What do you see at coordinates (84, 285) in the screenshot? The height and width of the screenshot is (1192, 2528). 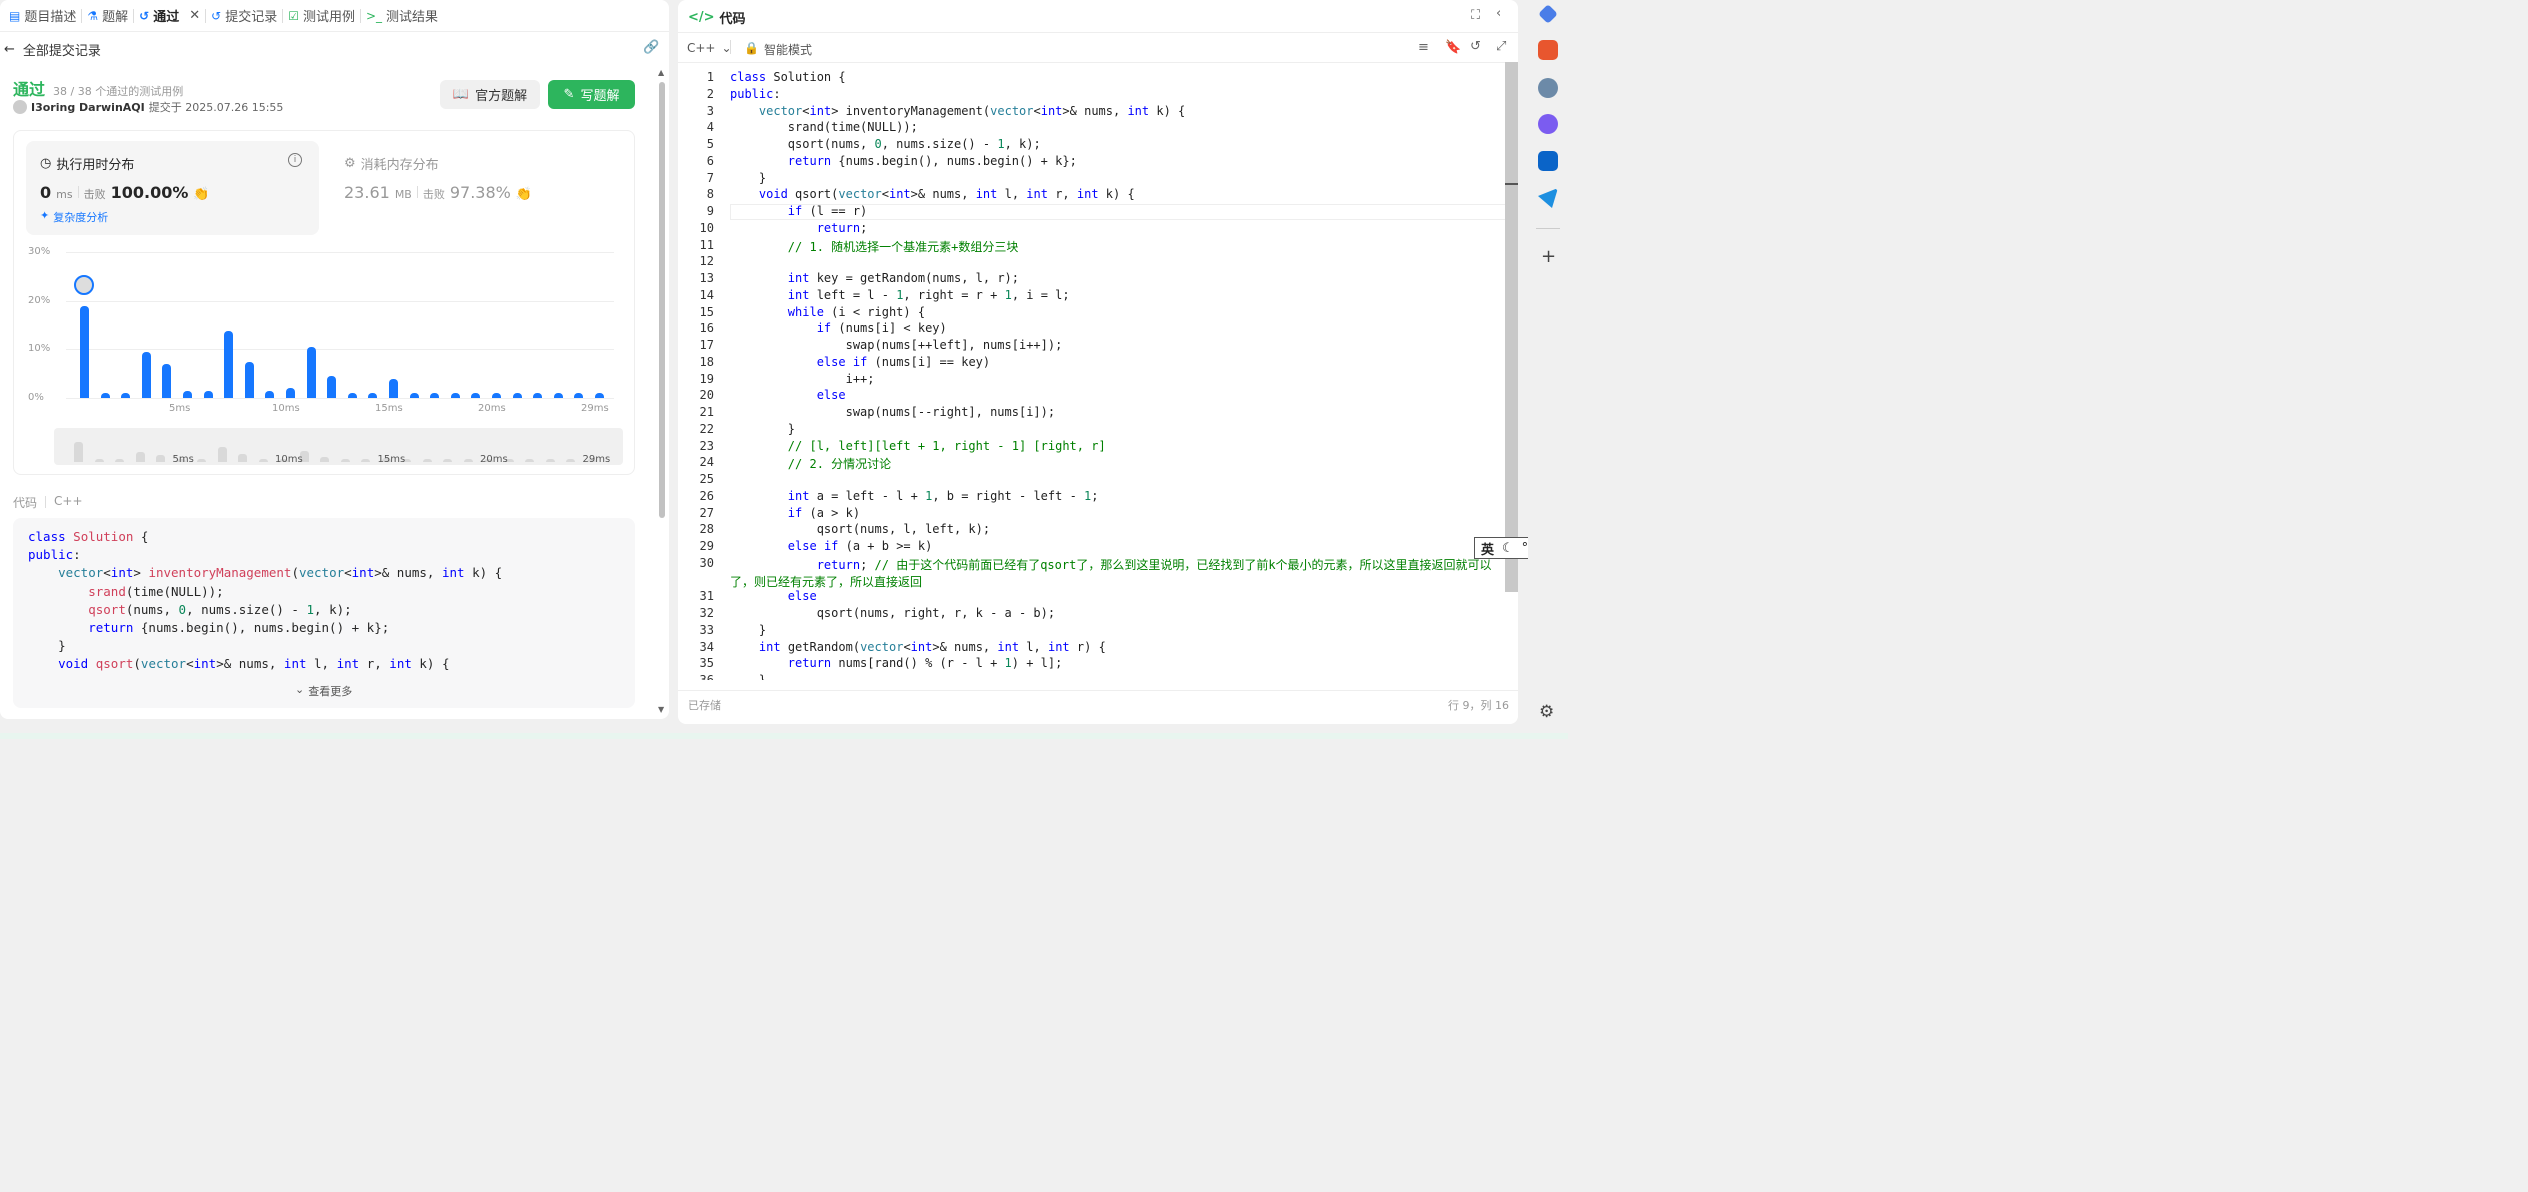 I see `my-result-marker` at bounding box center [84, 285].